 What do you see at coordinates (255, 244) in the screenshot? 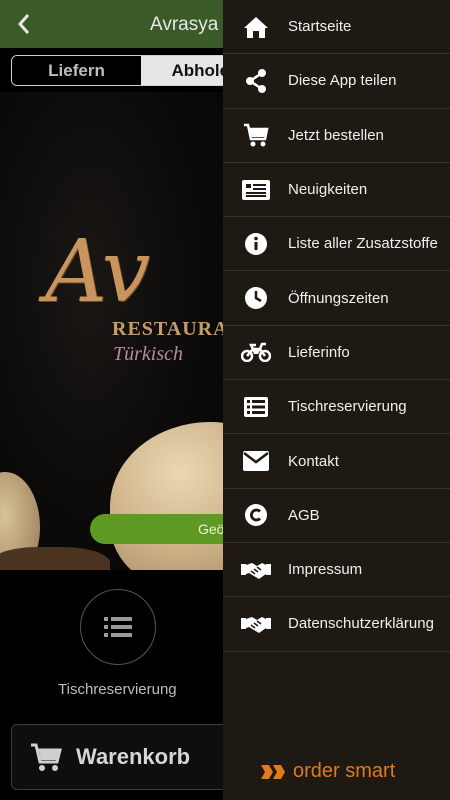
I see `info-icon` at bounding box center [255, 244].